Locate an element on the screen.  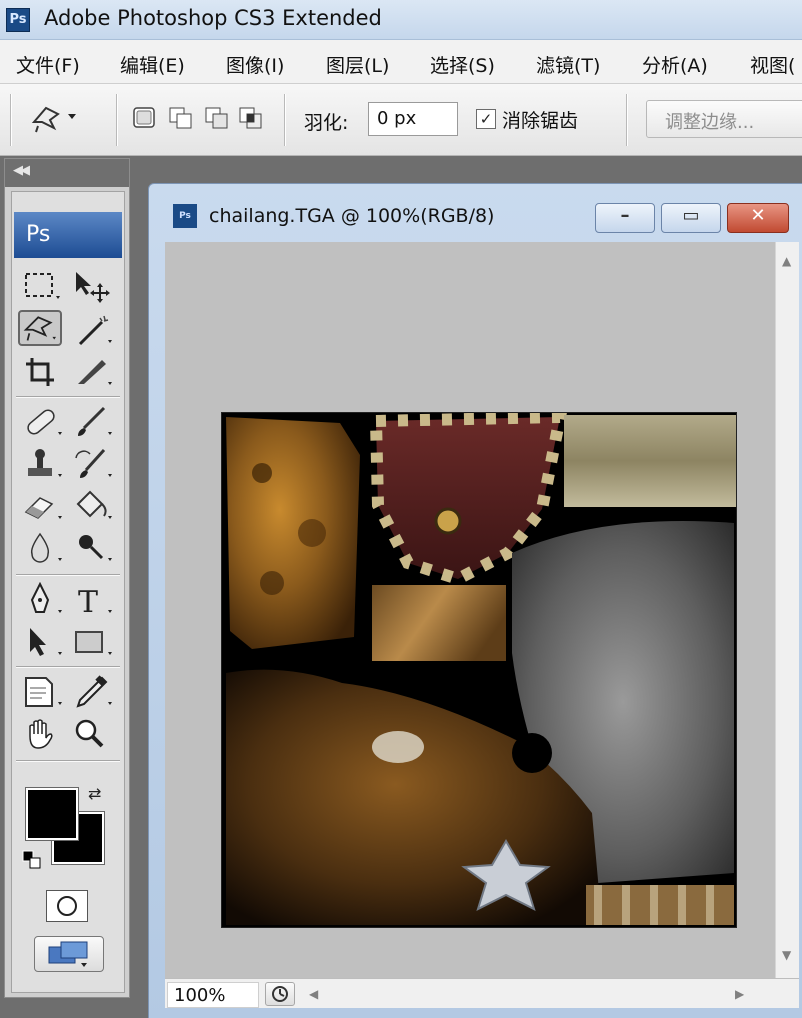
rectangle-shape-icon is located at coordinates (92, 642).